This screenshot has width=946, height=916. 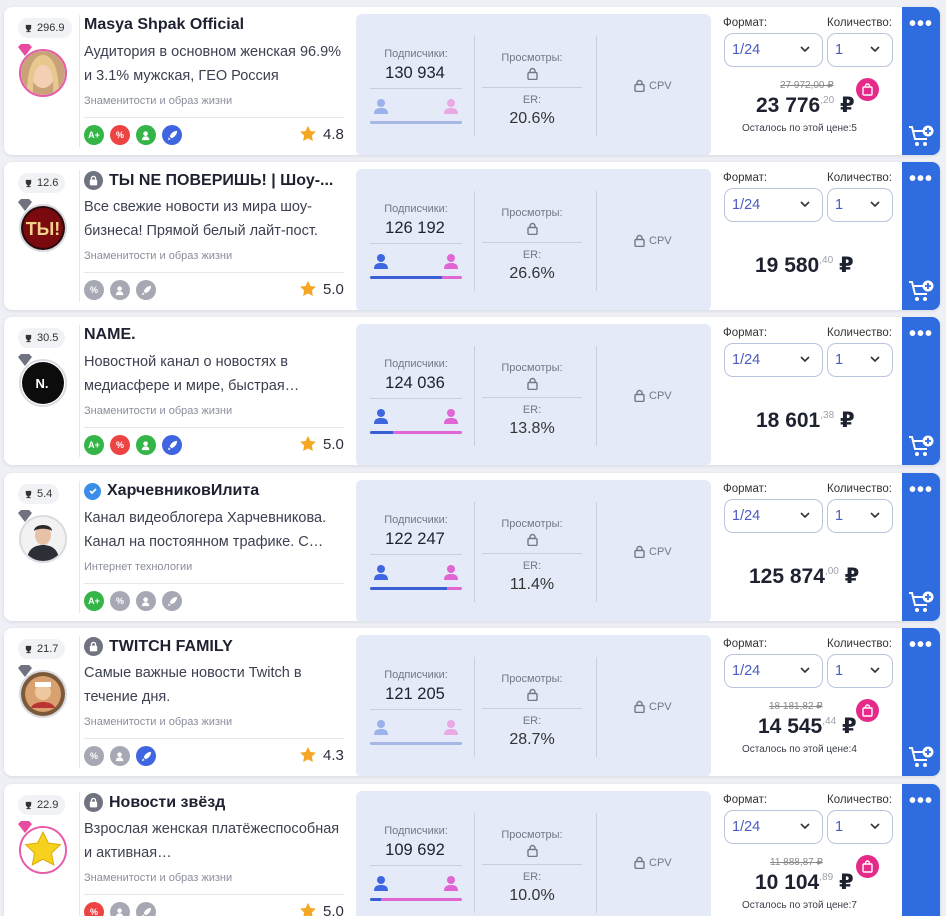 I want to click on star-icon, so click(x=308, y=443).